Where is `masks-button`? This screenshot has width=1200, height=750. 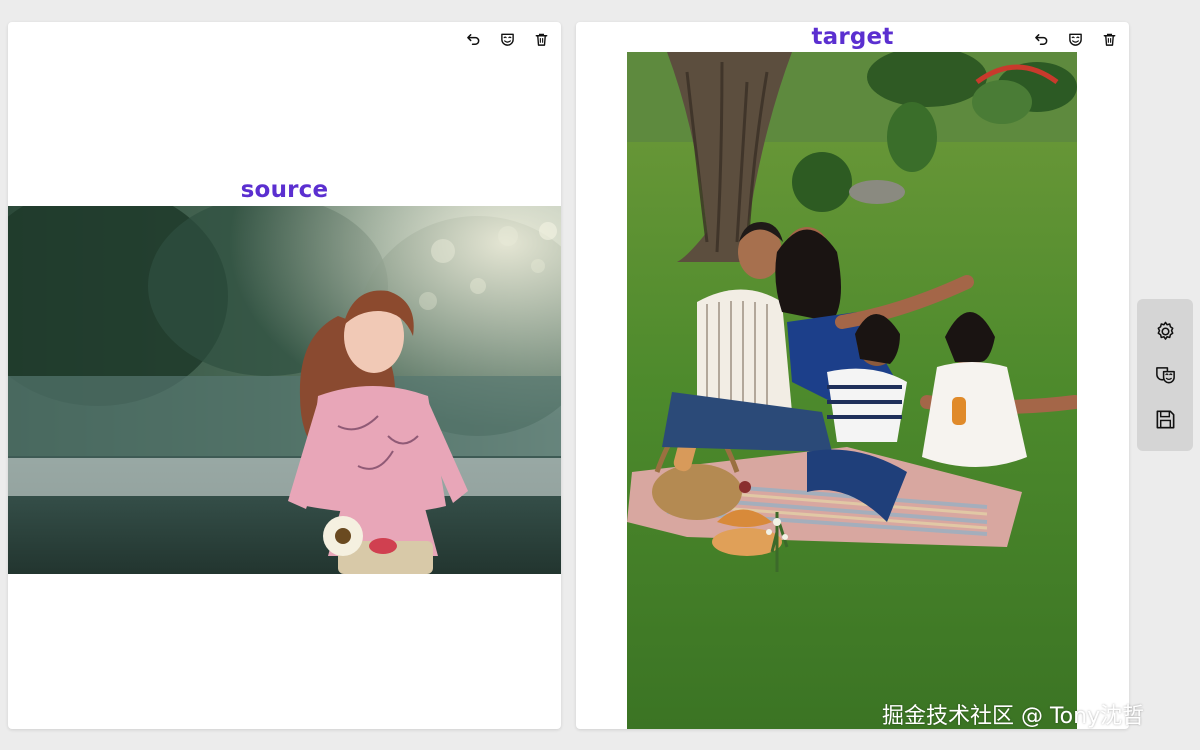 masks-button is located at coordinates (1165, 375).